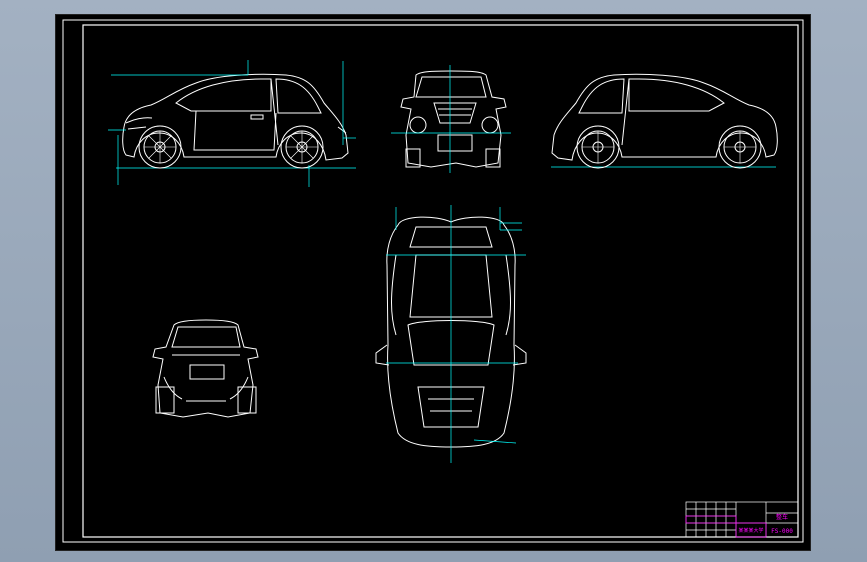  Describe the element at coordinates (382, 355) in the screenshot. I see `left-mirror` at that location.